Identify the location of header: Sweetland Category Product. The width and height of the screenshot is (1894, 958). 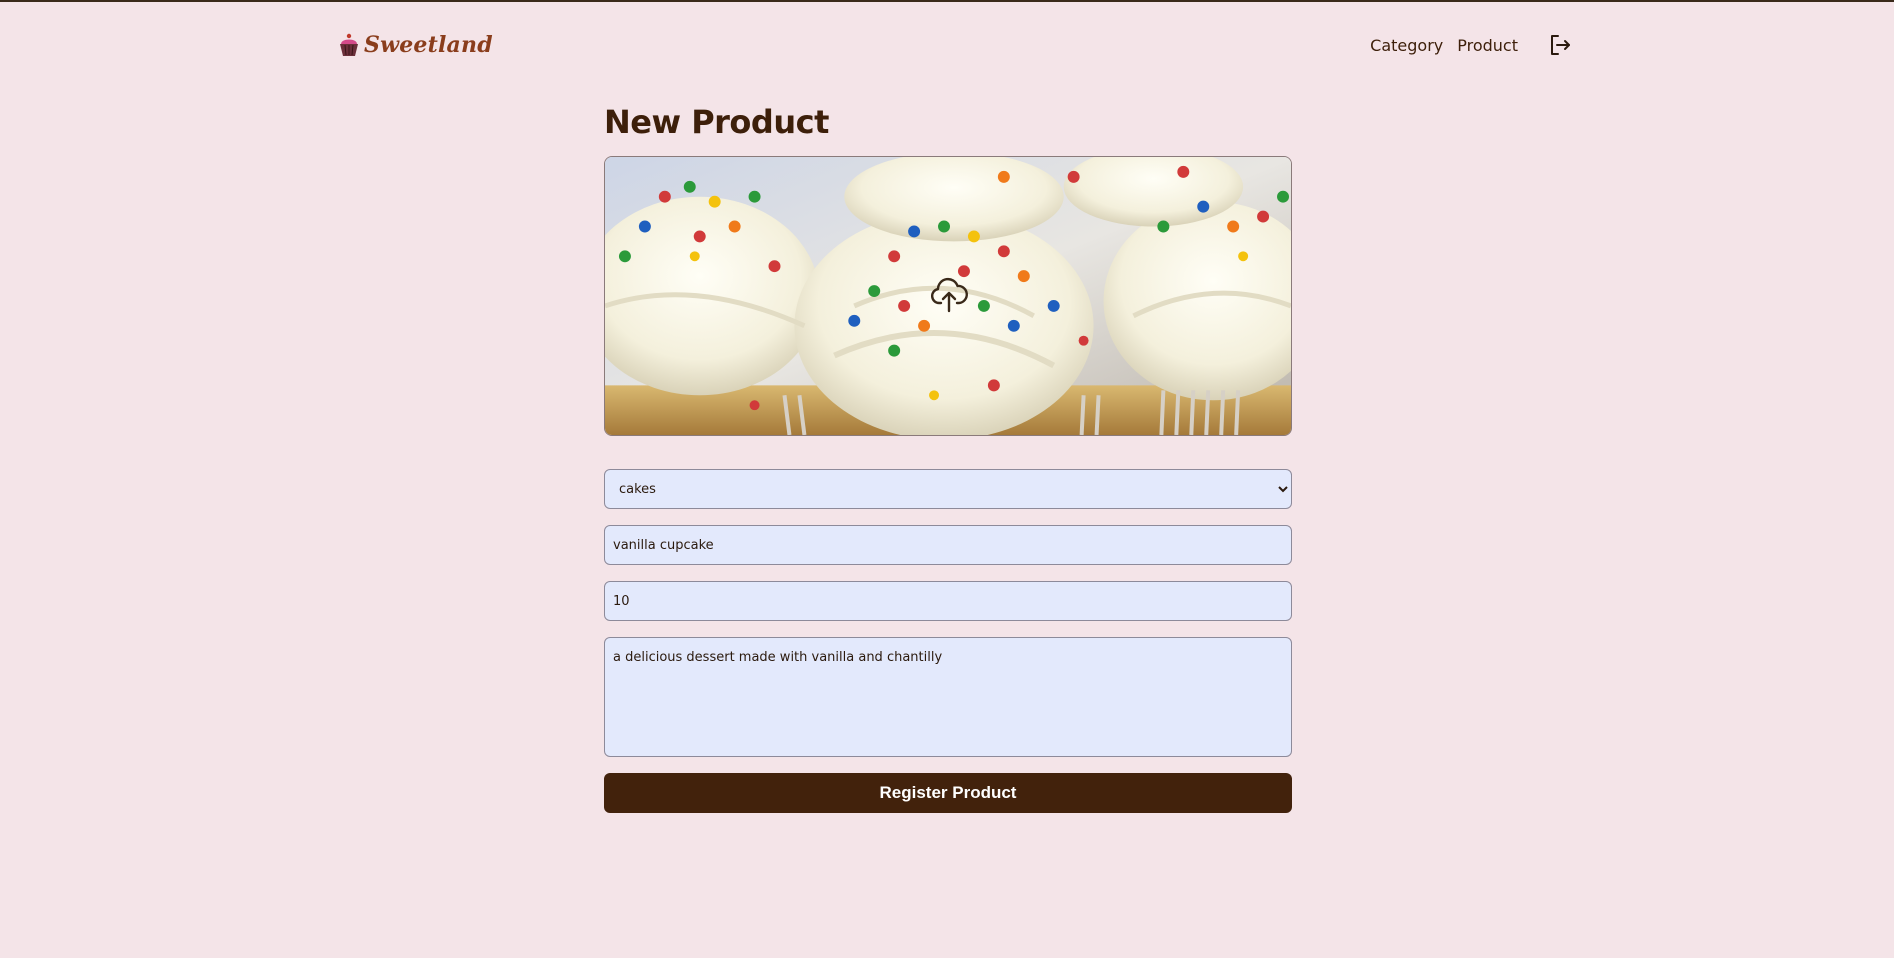
(955, 45).